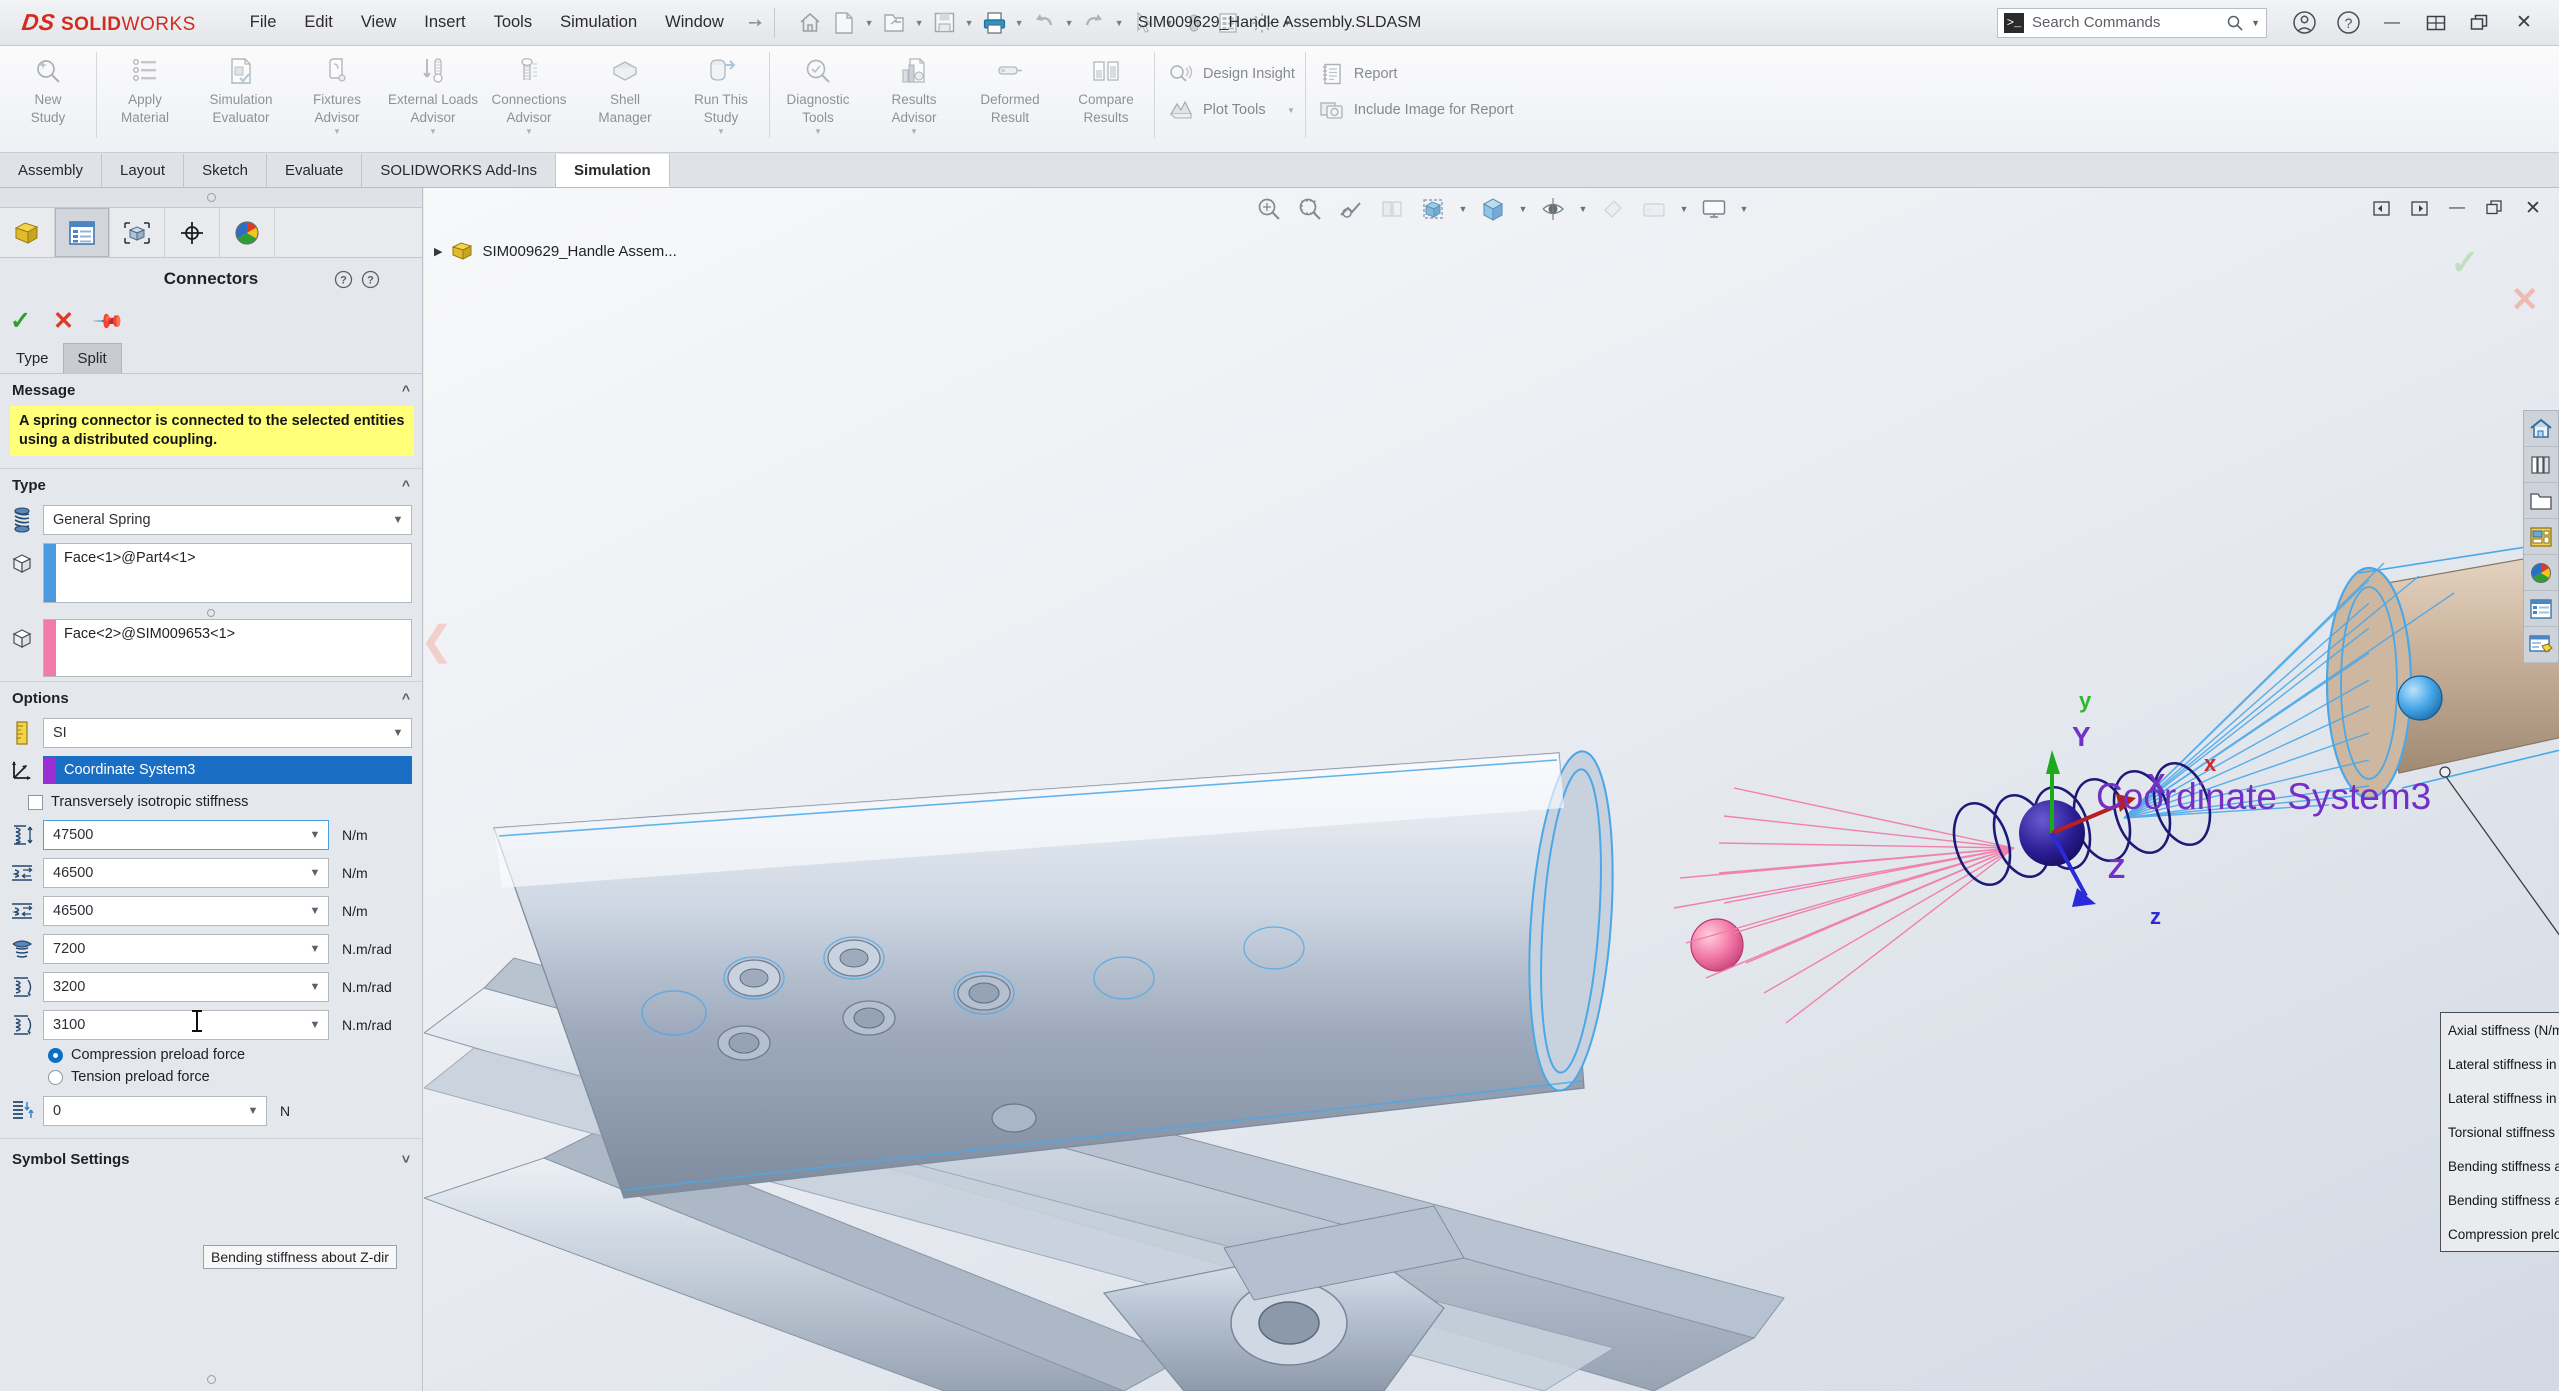  I want to click on message-section-header: Message ^, so click(211, 390).